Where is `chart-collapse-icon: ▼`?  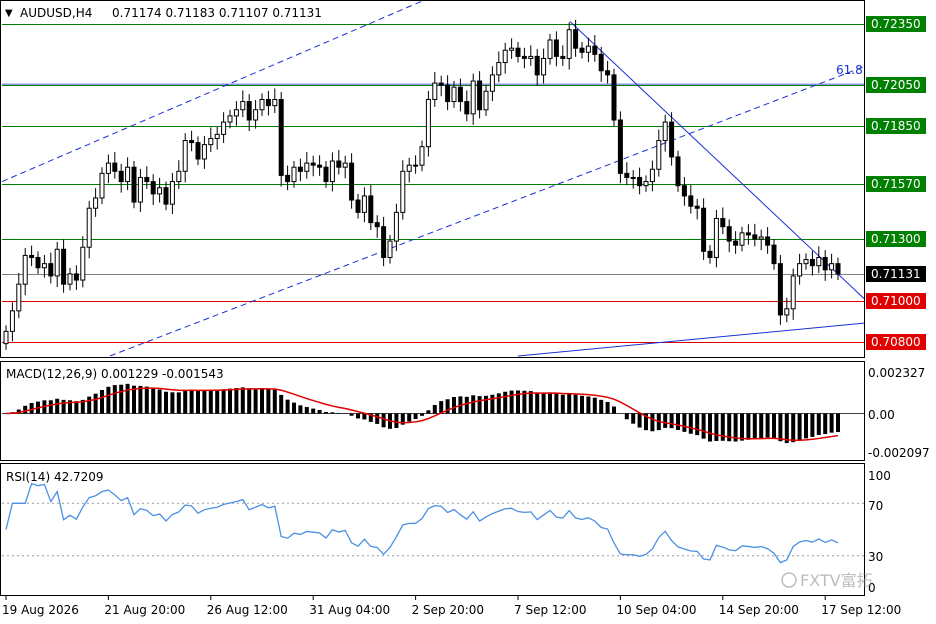
chart-collapse-icon: ▼ is located at coordinates (9, 13).